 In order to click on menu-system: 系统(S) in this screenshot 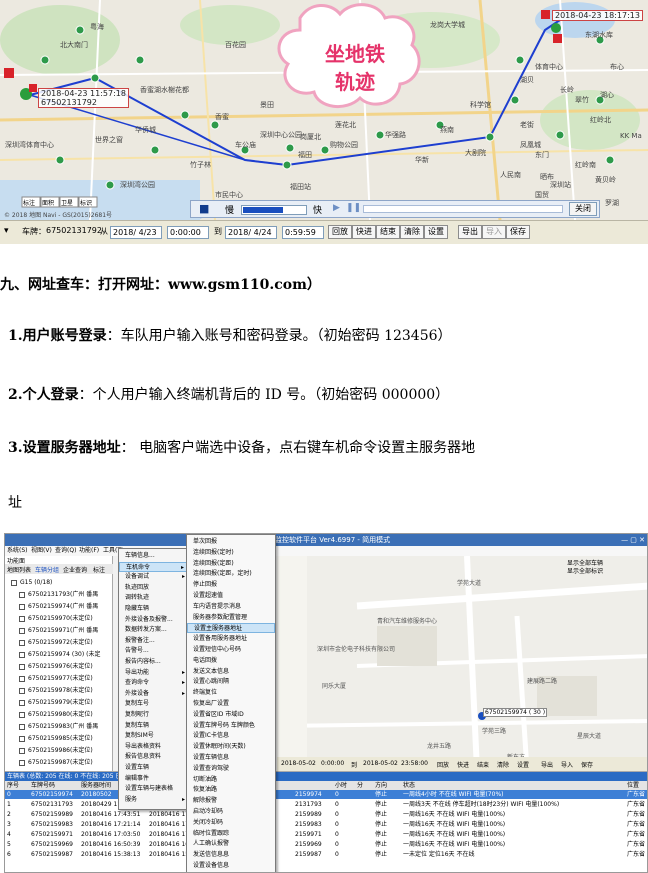, I will do `click(17, 551)`.